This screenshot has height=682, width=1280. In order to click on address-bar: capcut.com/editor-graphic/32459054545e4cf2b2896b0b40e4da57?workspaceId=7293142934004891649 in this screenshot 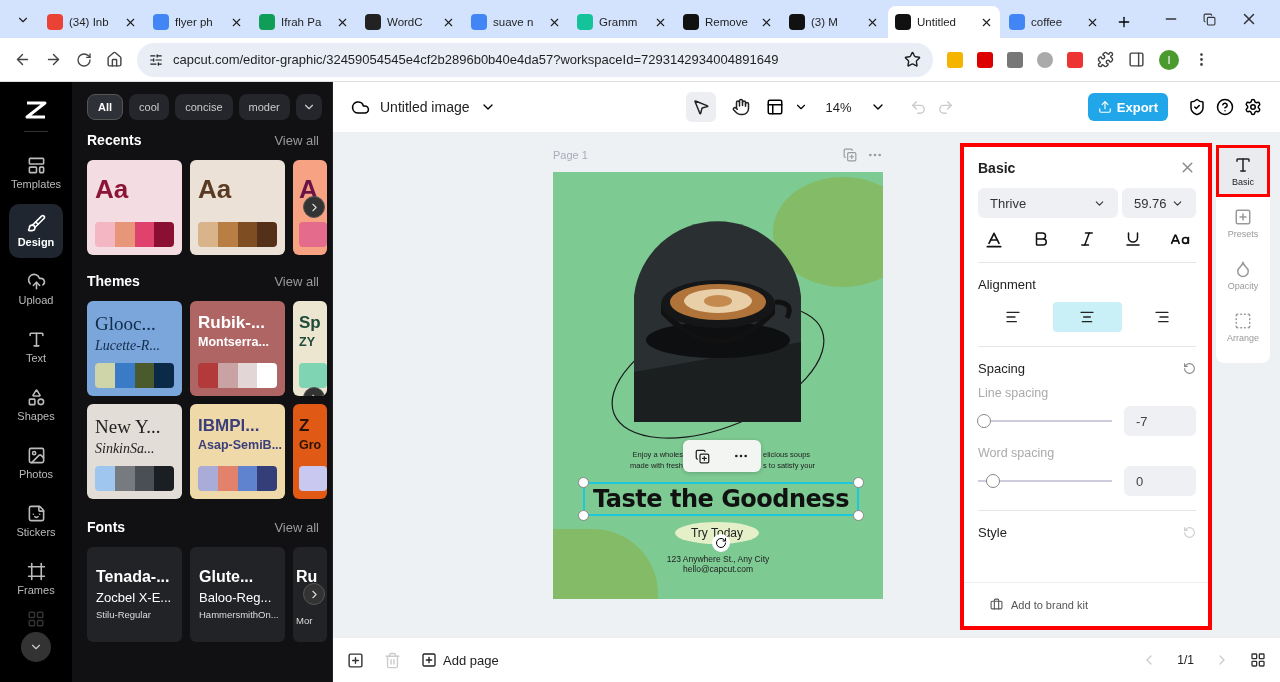, I will do `click(535, 59)`.